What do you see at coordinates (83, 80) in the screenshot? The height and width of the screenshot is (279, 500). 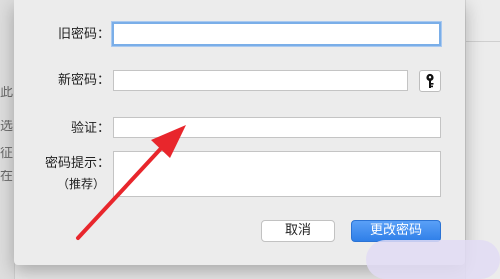 I see `new-password-label: 新密码：` at bounding box center [83, 80].